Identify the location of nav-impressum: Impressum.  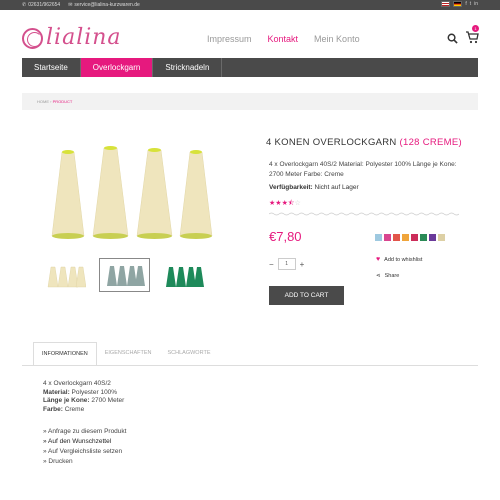
(229, 39).